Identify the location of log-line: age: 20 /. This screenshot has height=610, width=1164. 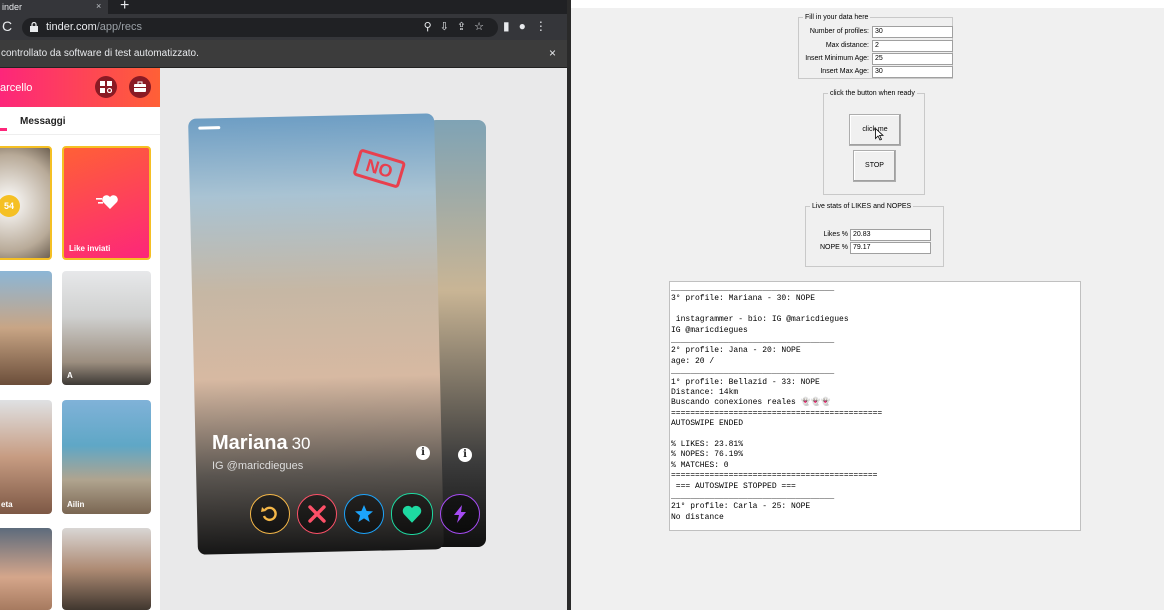
(693, 361).